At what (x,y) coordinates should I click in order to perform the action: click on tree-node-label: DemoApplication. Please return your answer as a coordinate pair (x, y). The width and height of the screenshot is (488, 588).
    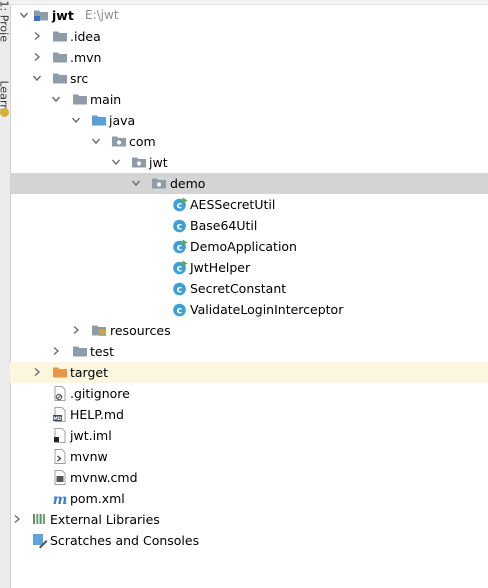
    Looking at the image, I should click on (243, 246).